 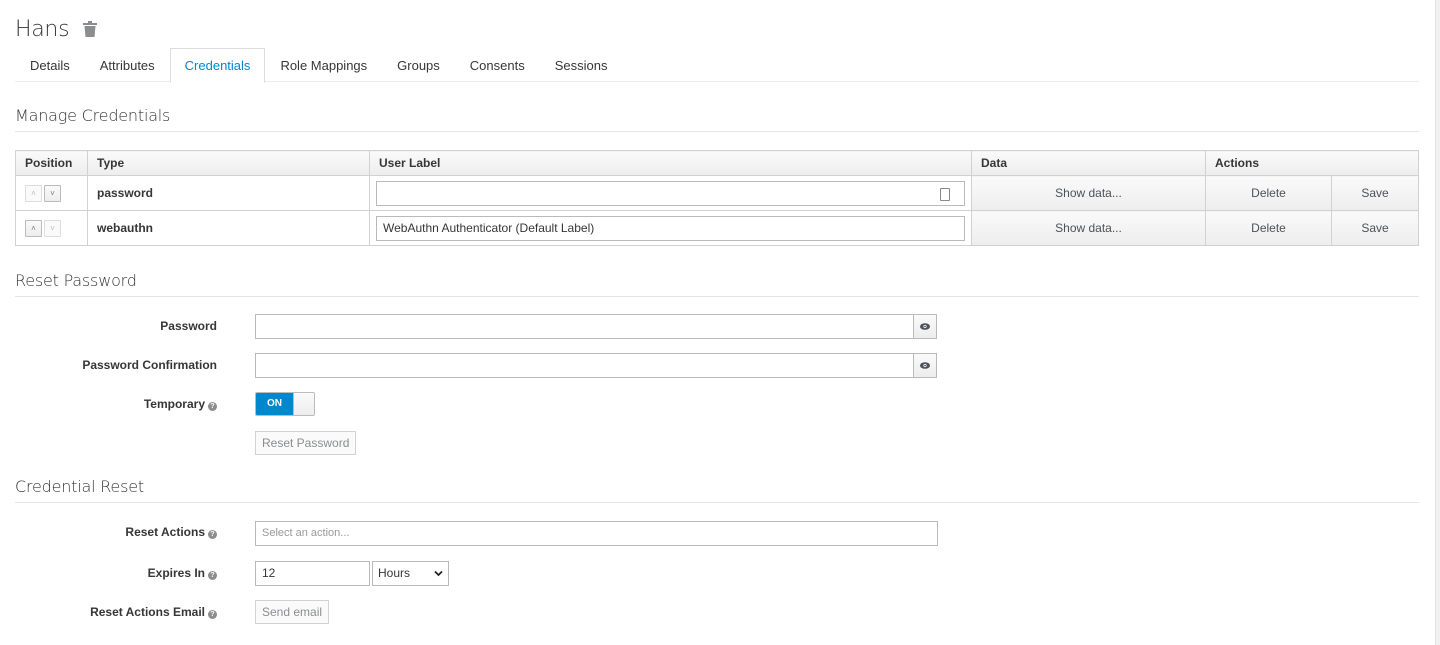 What do you see at coordinates (274, 404) in the screenshot?
I see `toggle-on-label: ON` at bounding box center [274, 404].